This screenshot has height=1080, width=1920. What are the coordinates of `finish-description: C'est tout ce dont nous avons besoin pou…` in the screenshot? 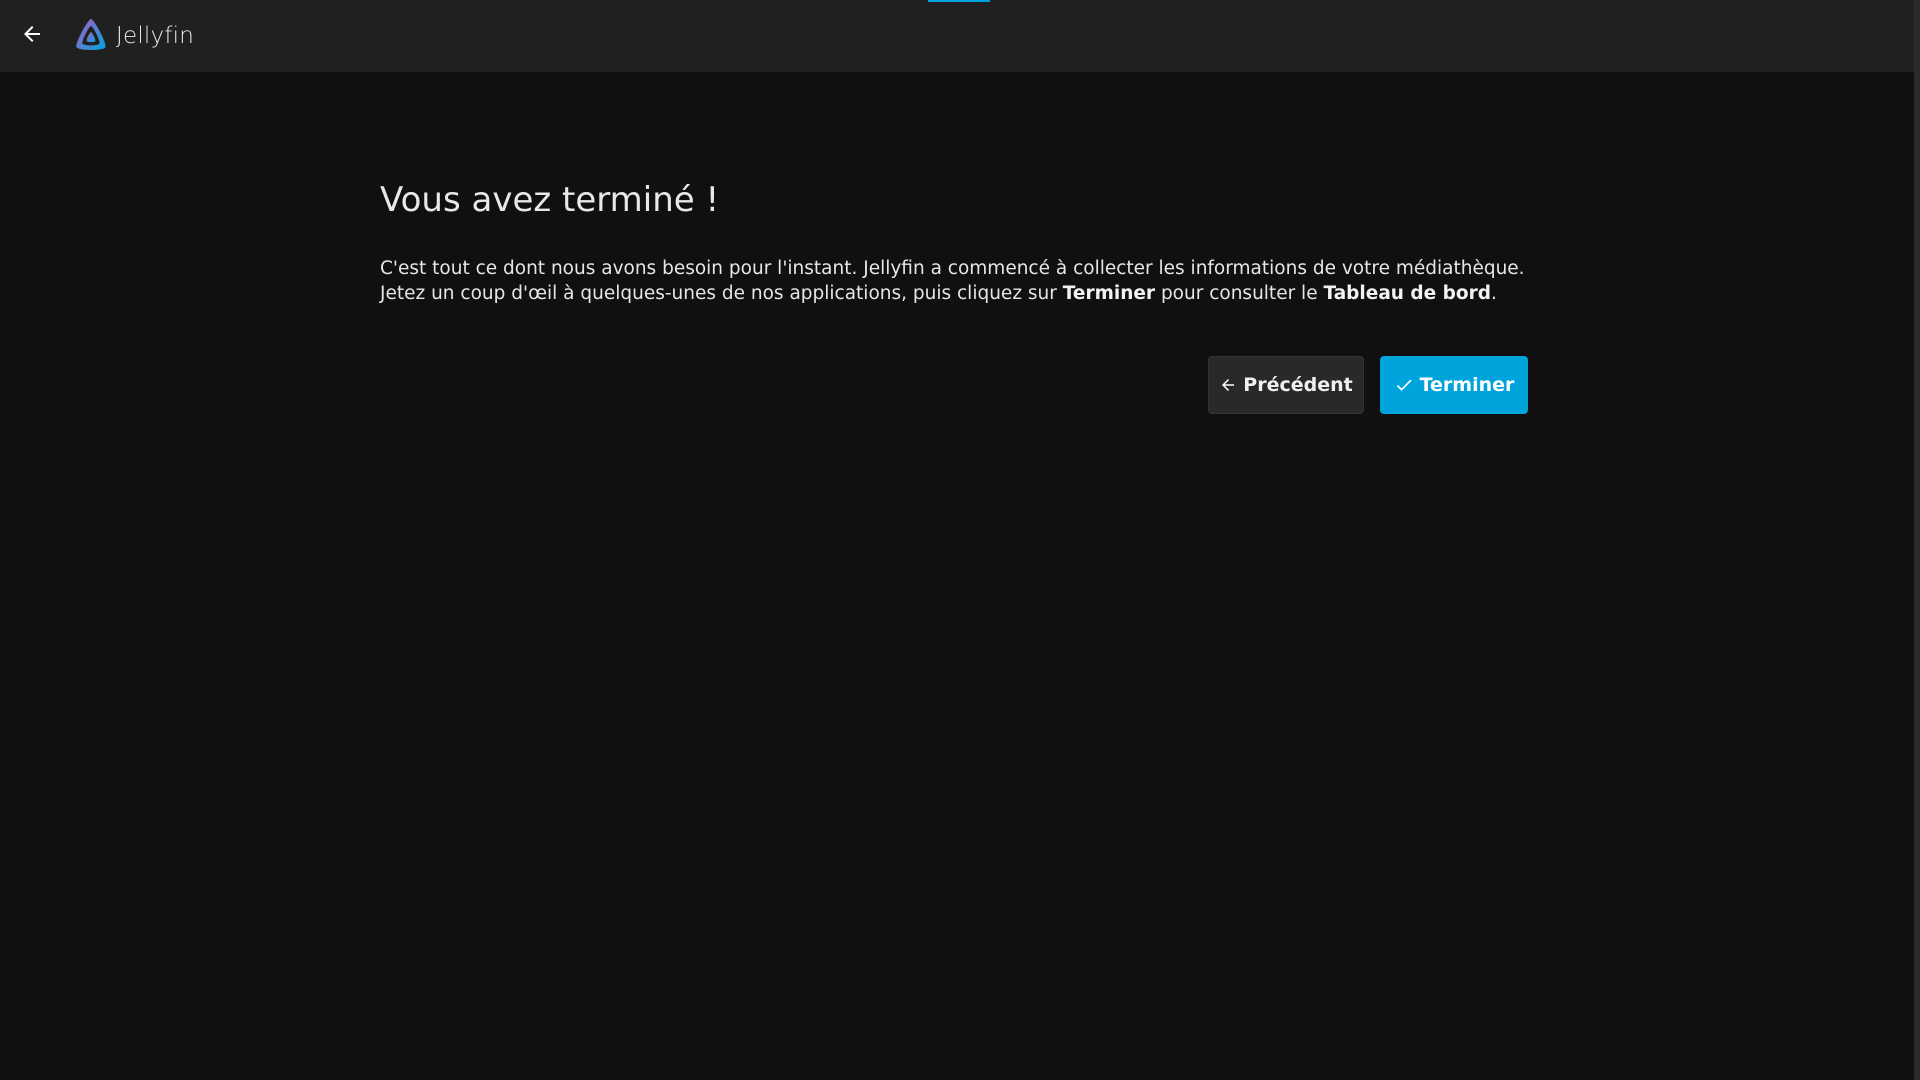 It's located at (954, 281).